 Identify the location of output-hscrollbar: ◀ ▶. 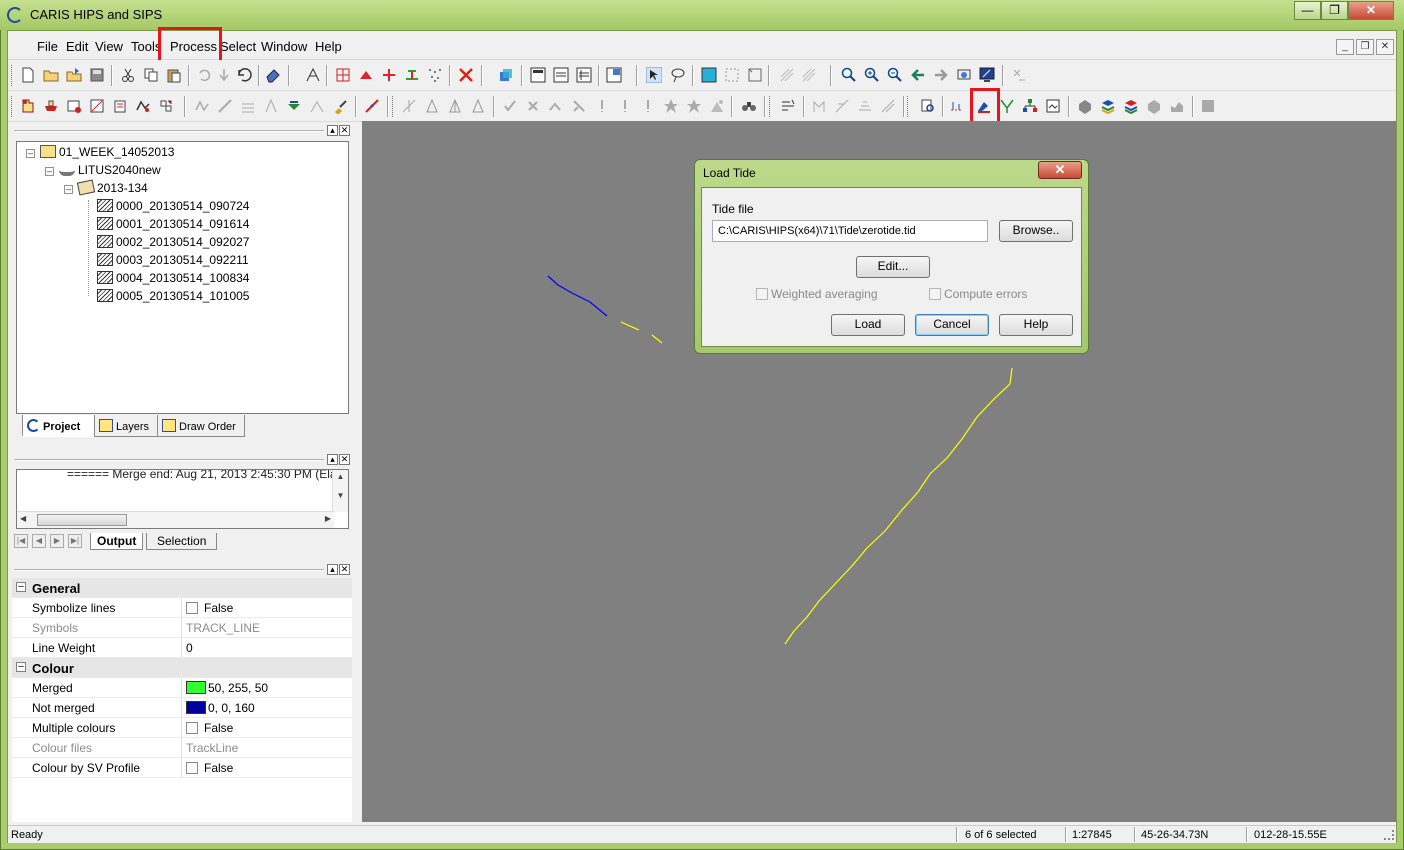
(175, 519).